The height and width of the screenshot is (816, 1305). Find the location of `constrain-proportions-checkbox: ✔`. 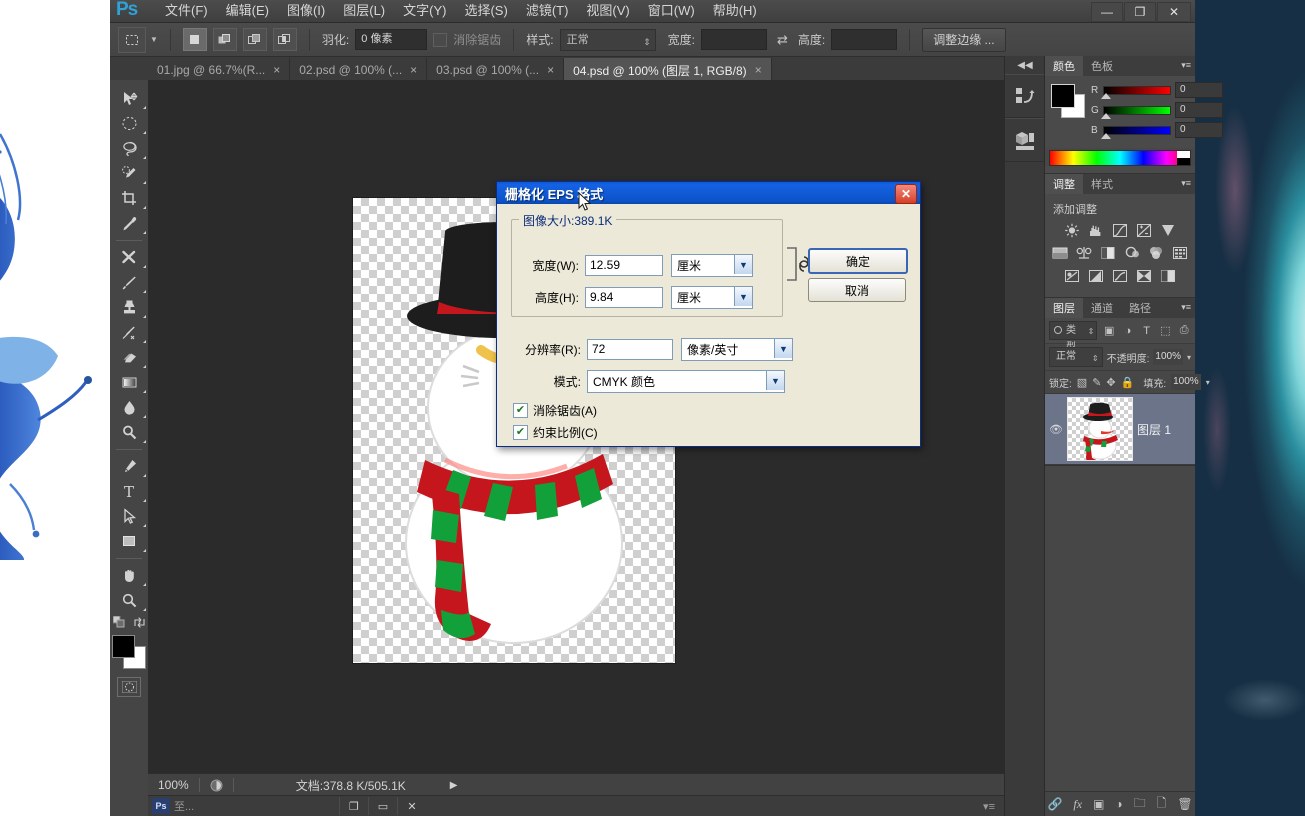

constrain-proportions-checkbox: ✔ is located at coordinates (520, 432).